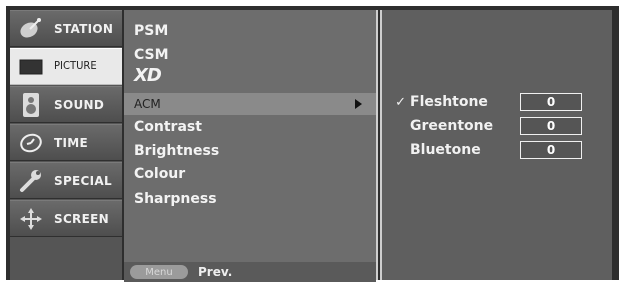 This screenshot has height=284, width=619. Describe the element at coordinates (215, 272) in the screenshot. I see `prev-label: Prev.` at that location.